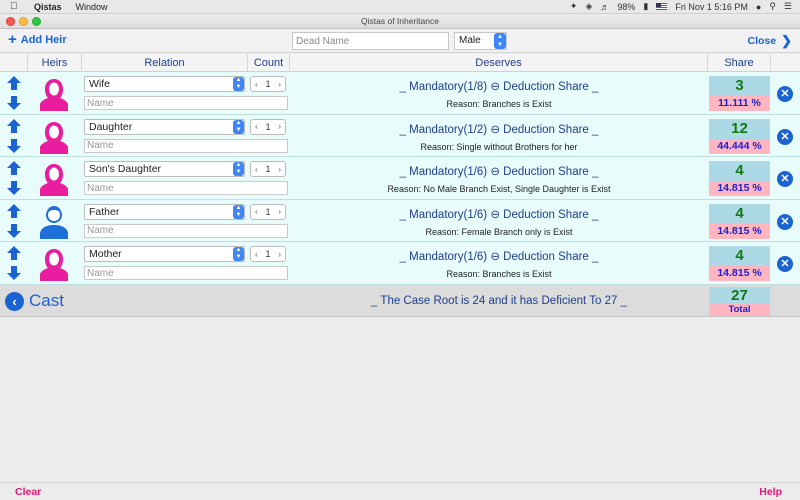 Image resolution: width=800 pixels, height=500 pixels. What do you see at coordinates (645, 6) in the screenshot?
I see `battery-icon: ▮` at bounding box center [645, 6].